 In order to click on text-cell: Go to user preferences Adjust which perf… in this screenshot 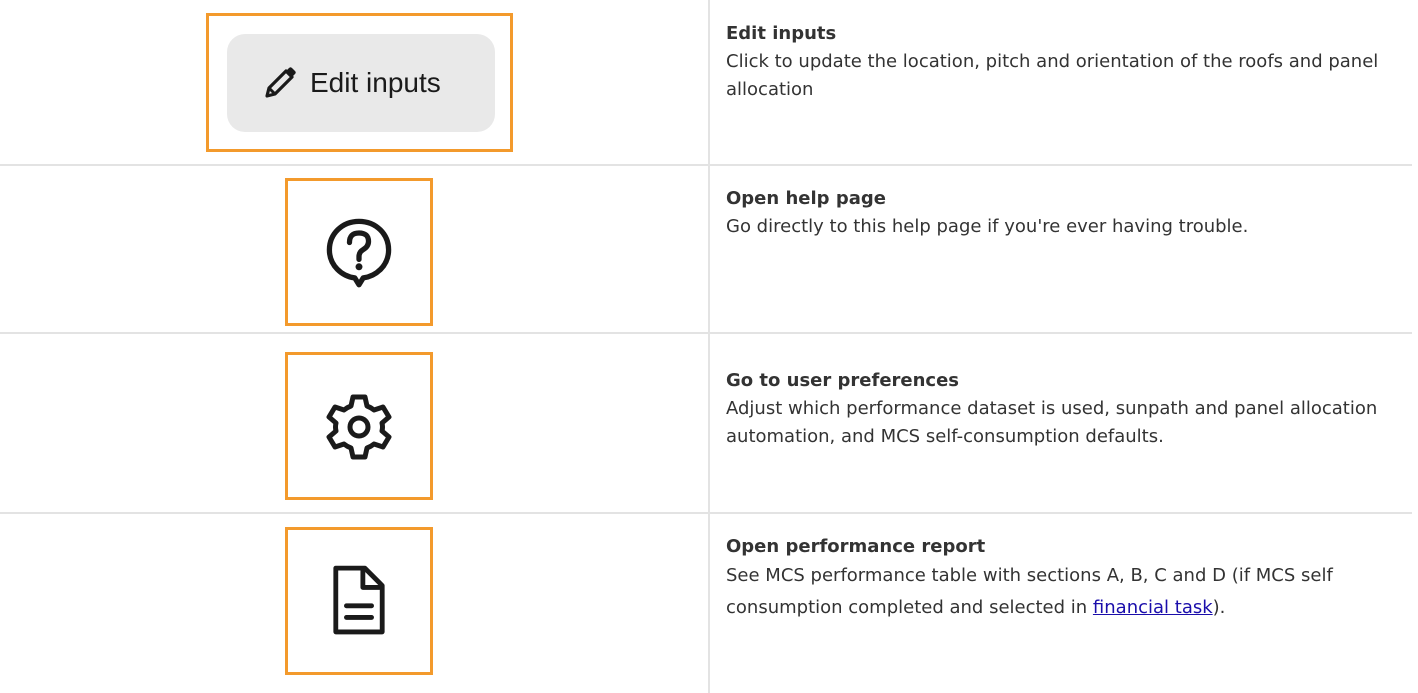, I will do `click(1061, 410)`.